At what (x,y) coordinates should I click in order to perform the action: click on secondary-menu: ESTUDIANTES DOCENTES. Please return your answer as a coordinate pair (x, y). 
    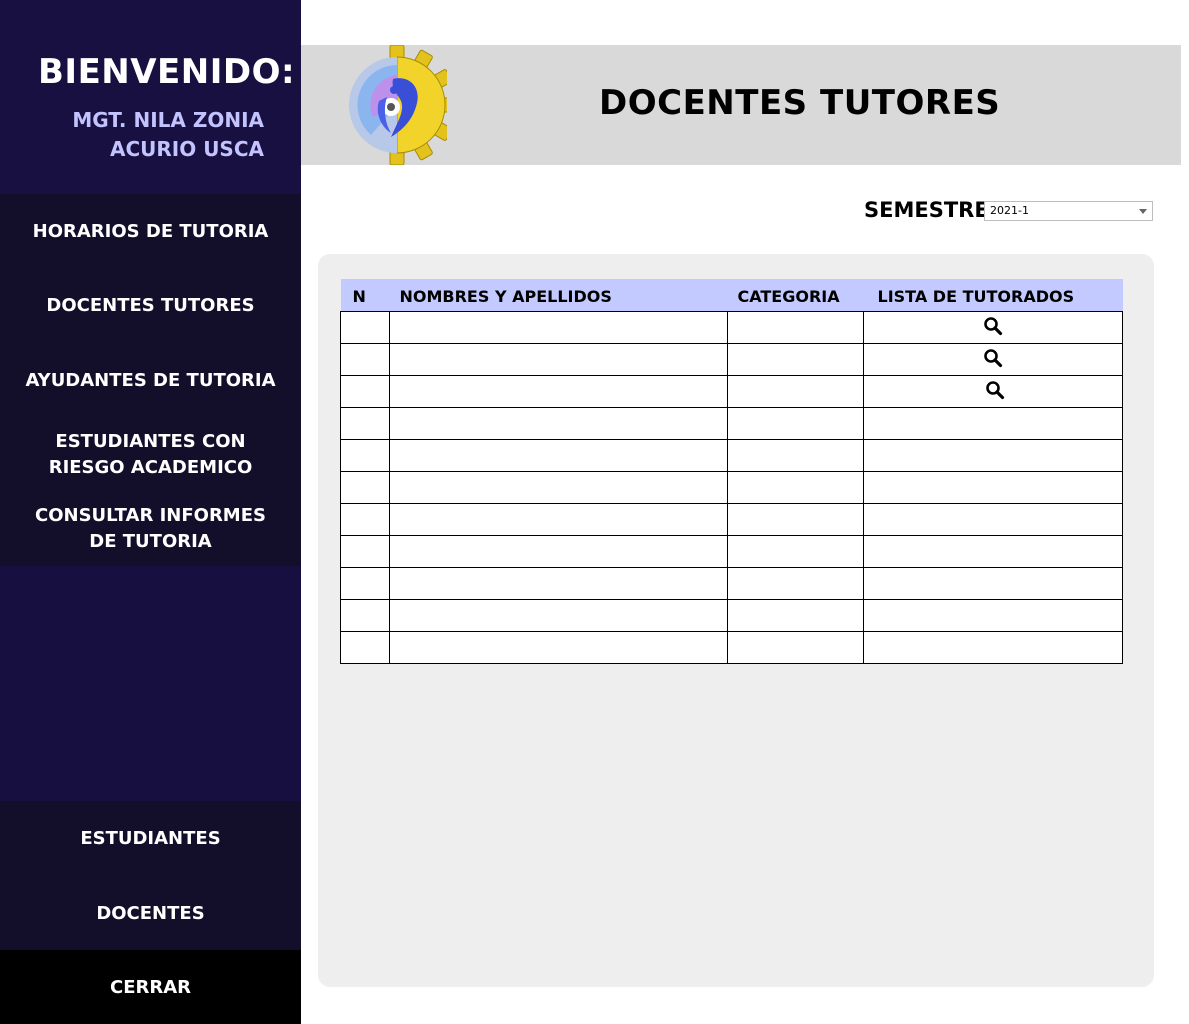
    Looking at the image, I should click on (150, 875).